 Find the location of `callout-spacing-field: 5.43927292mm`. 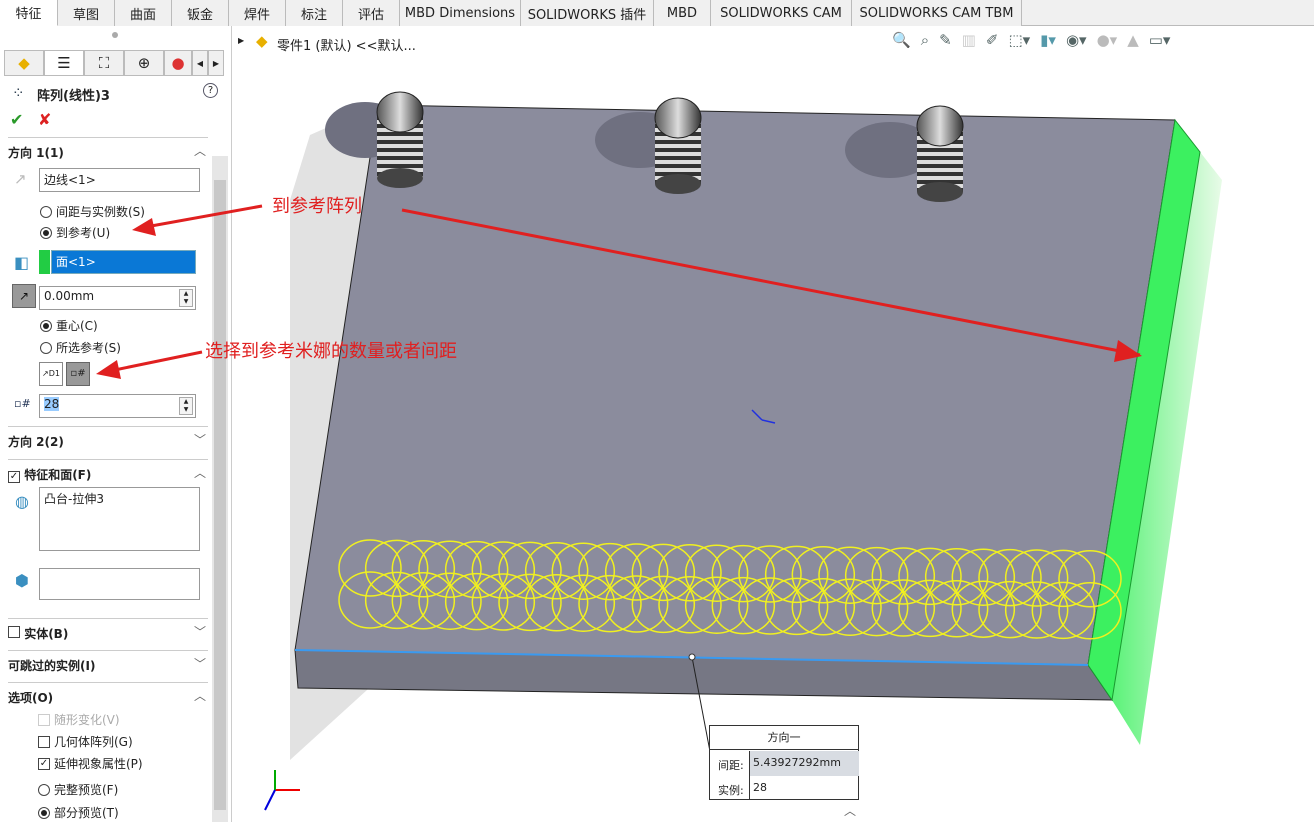

callout-spacing-field: 5.43927292mm is located at coordinates (804, 763).